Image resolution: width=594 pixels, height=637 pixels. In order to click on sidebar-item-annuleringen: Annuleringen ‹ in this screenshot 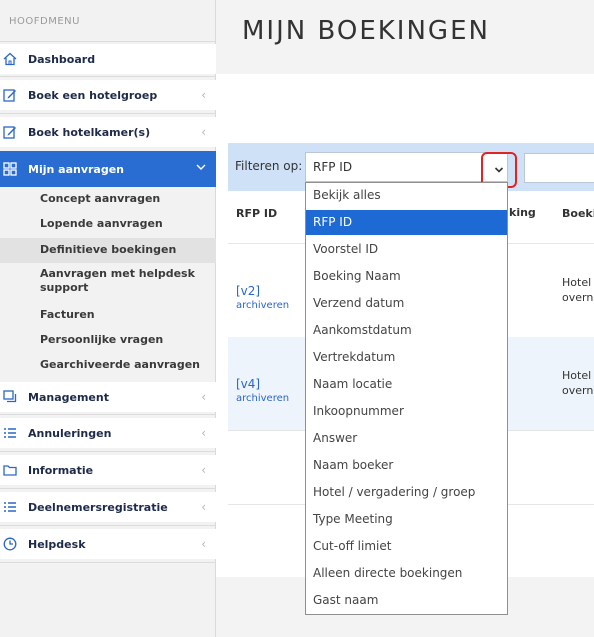, I will do `click(108, 433)`.